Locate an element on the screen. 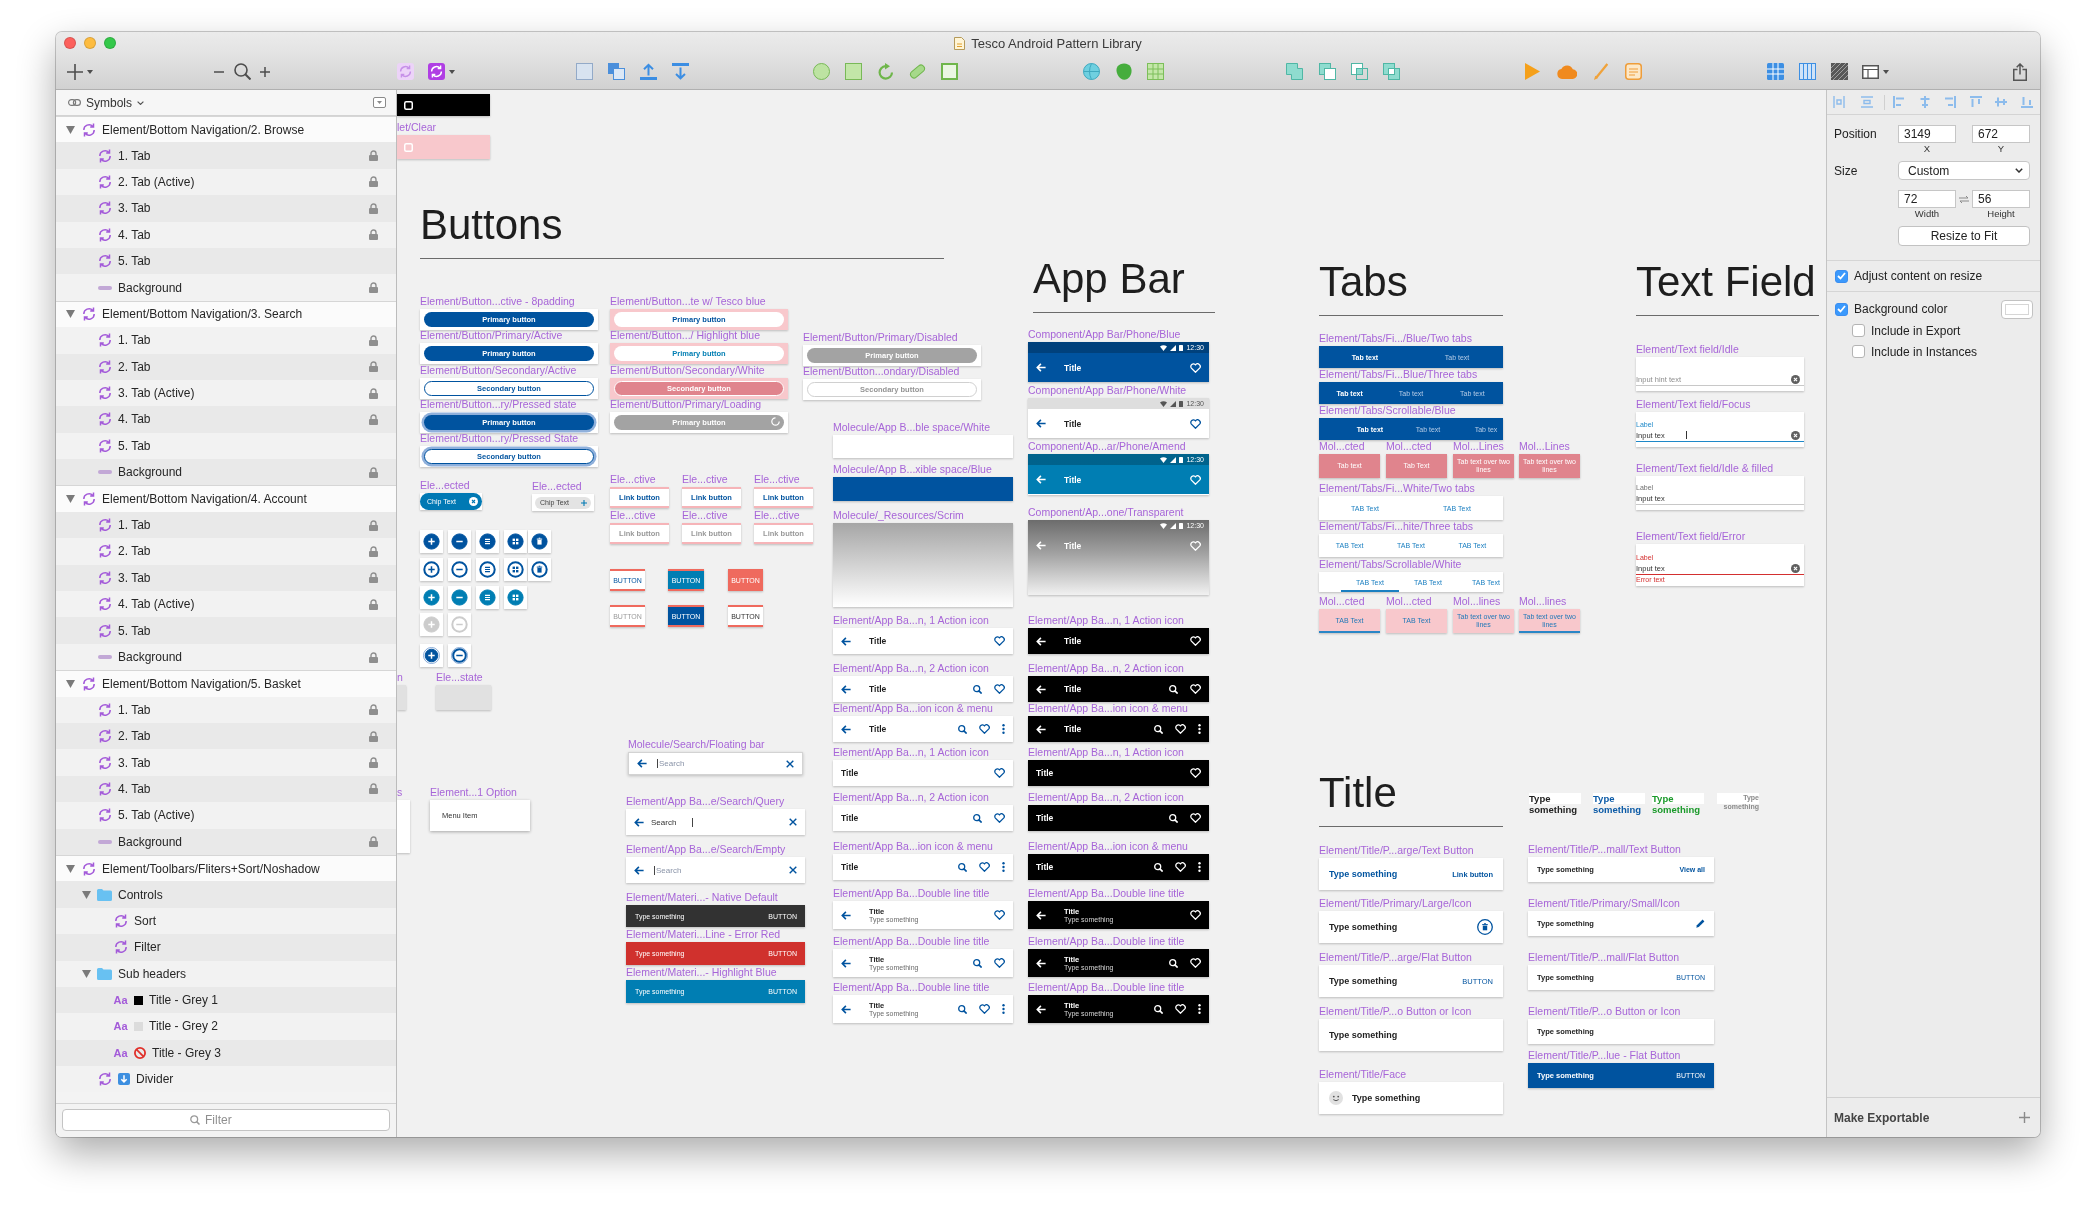 The image size is (2096, 1216). download-icon is located at coordinates (680, 71).